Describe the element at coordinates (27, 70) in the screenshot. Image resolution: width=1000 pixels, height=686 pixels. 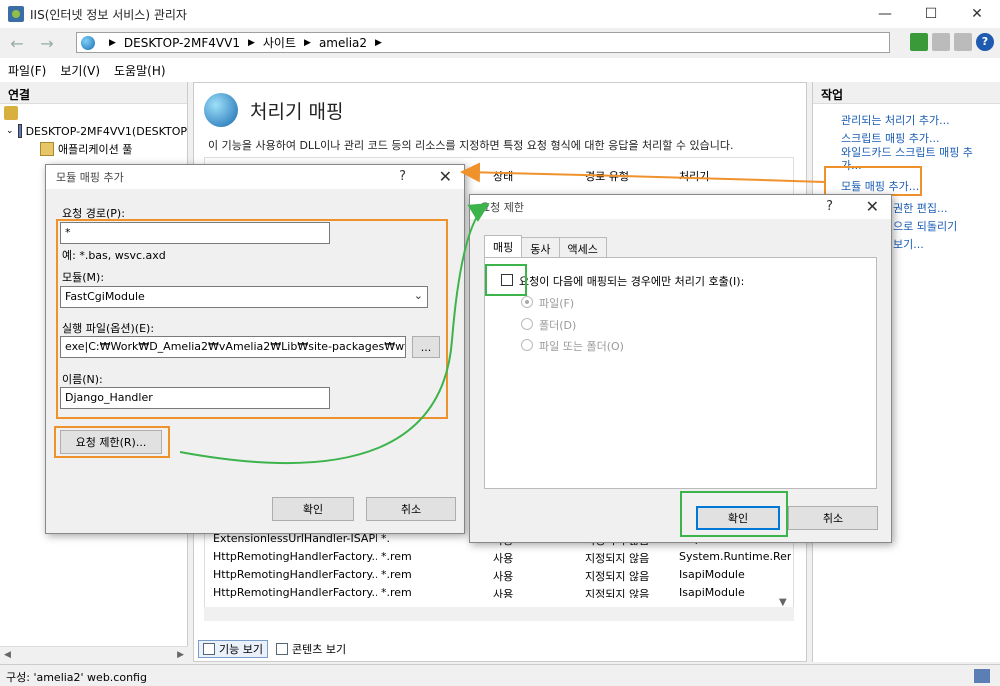
I see `menu-file: 파일(F)` at that location.